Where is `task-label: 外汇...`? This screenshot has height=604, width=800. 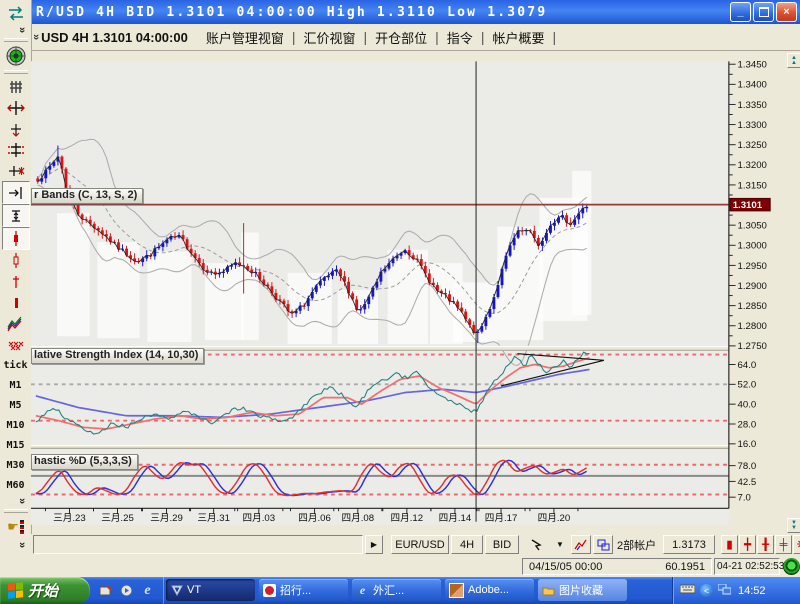
task-label: 外汇... is located at coordinates (389, 591).